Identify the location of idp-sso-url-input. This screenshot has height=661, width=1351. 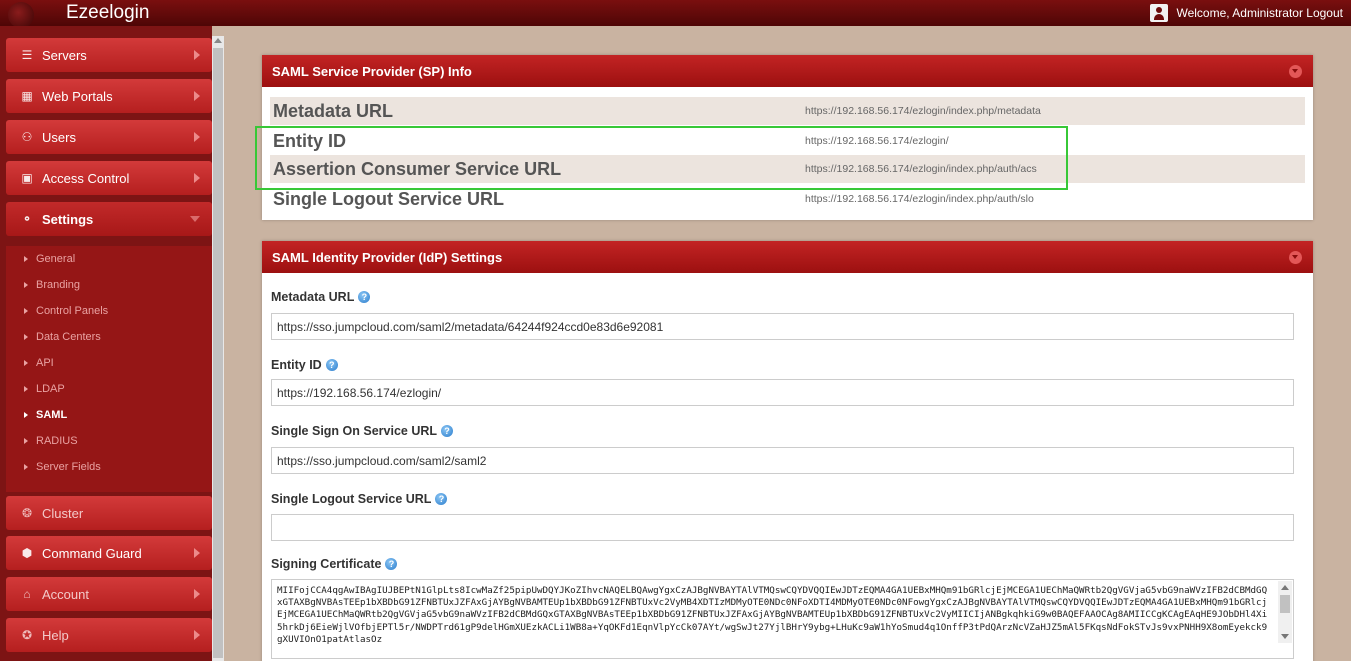
(782, 460).